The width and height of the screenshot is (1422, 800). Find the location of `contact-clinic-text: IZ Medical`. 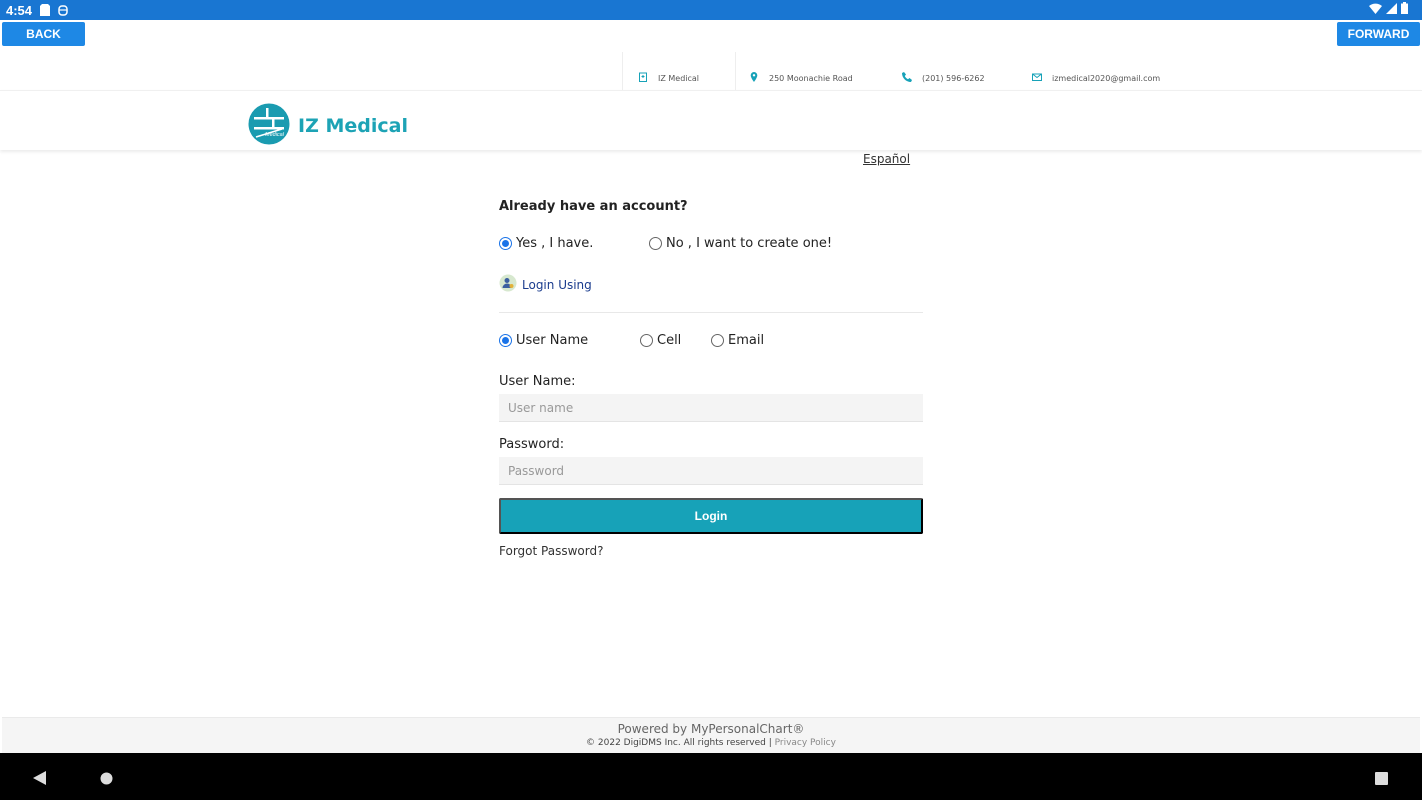

contact-clinic-text: IZ Medical is located at coordinates (679, 78).